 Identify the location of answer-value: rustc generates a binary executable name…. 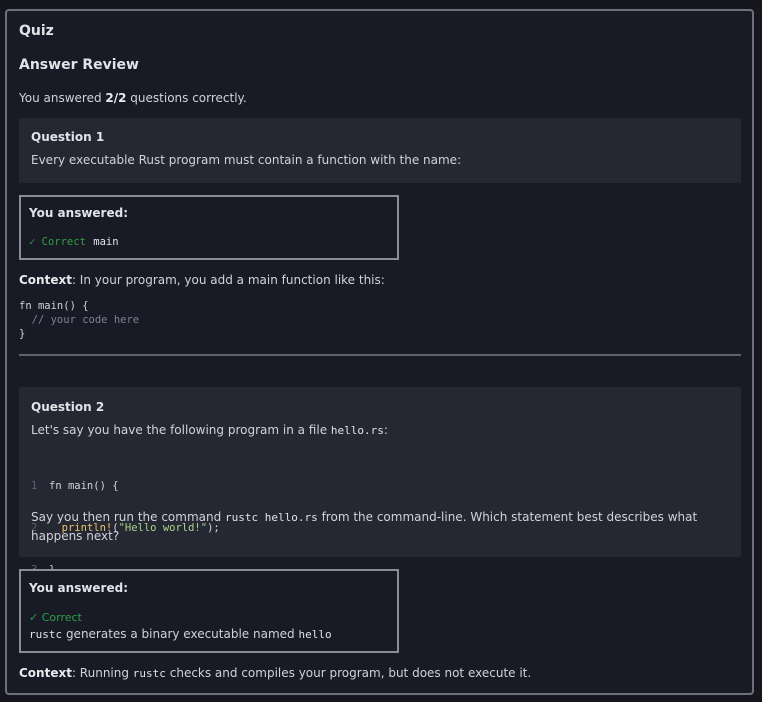
(180, 634).